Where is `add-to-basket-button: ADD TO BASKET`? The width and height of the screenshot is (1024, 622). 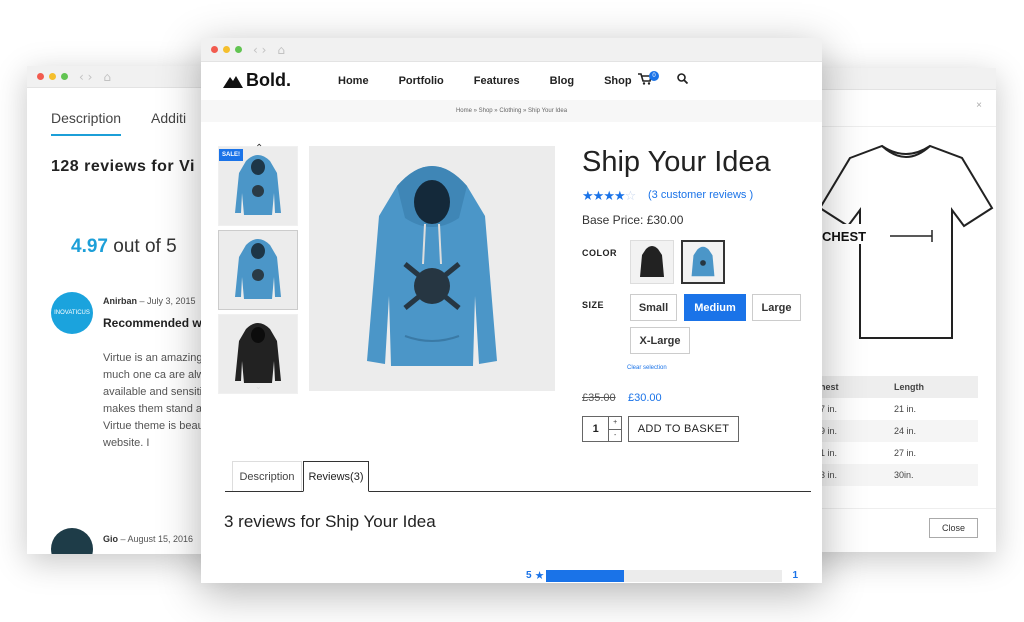
add-to-basket-button: ADD TO BASKET is located at coordinates (683, 429).